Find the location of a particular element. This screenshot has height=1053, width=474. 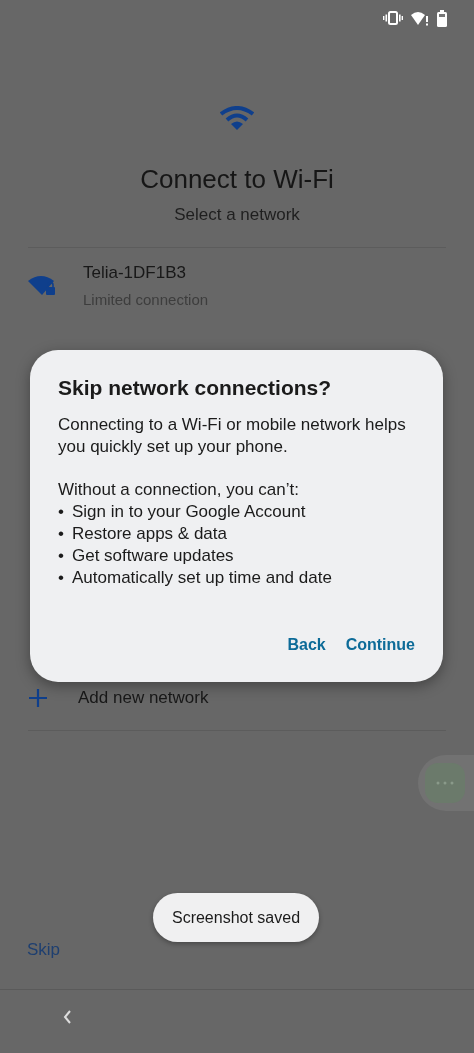

continue-button: Continue is located at coordinates (380, 645).